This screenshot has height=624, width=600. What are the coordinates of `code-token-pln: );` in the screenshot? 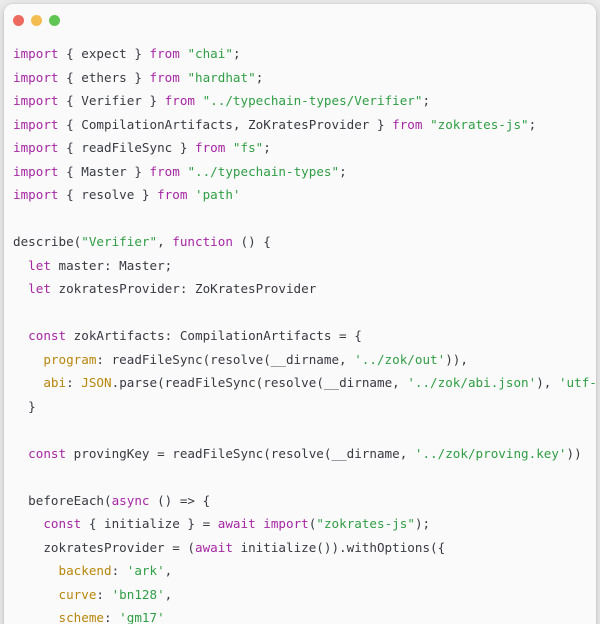 It's located at (422, 523).